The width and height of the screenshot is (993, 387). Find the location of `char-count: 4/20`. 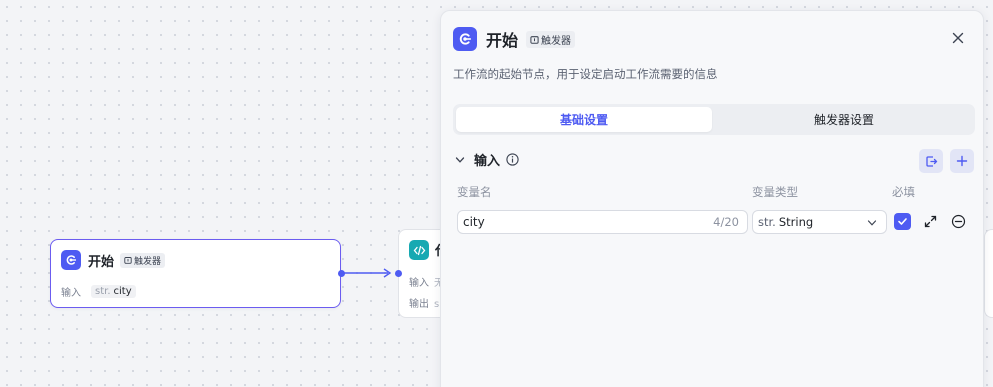

char-count: 4/20 is located at coordinates (726, 222).